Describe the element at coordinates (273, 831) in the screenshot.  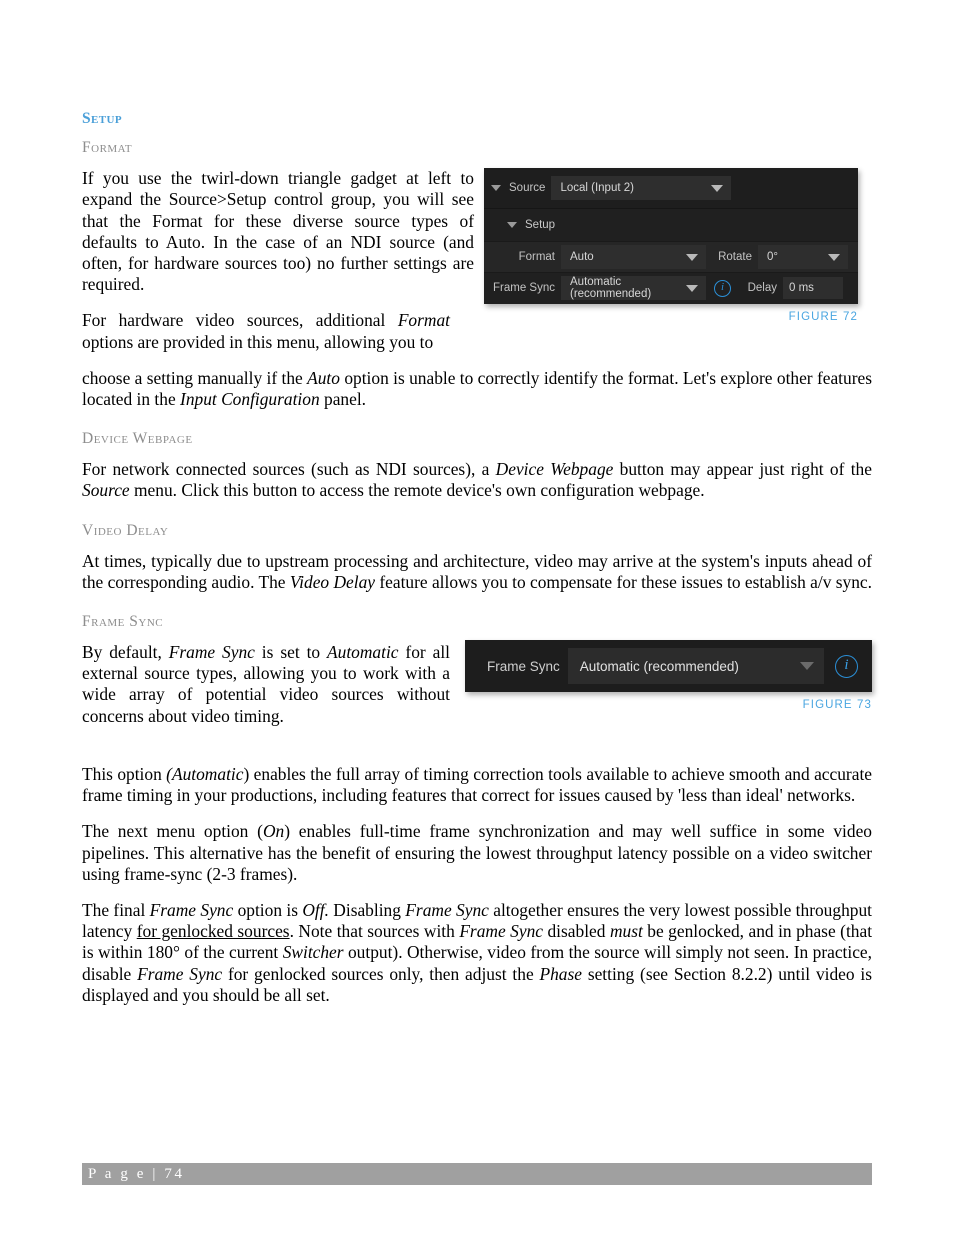
I see `text-run-italic: On` at that location.